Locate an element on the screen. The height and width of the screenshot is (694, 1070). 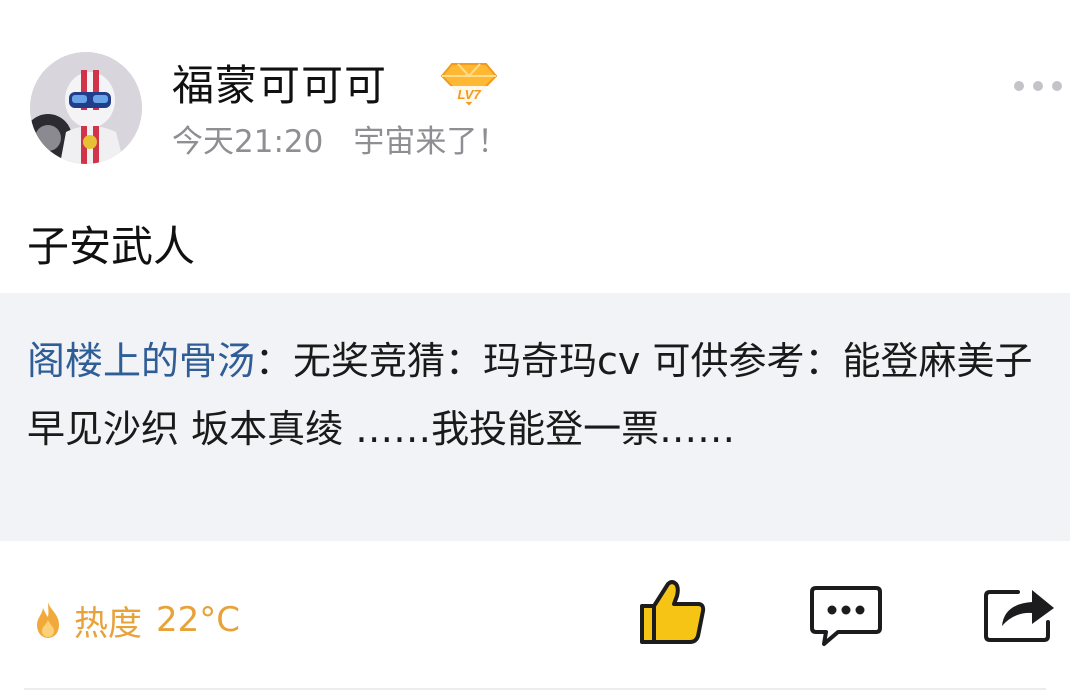
thumbs-up-icon is located at coordinates (673, 612).